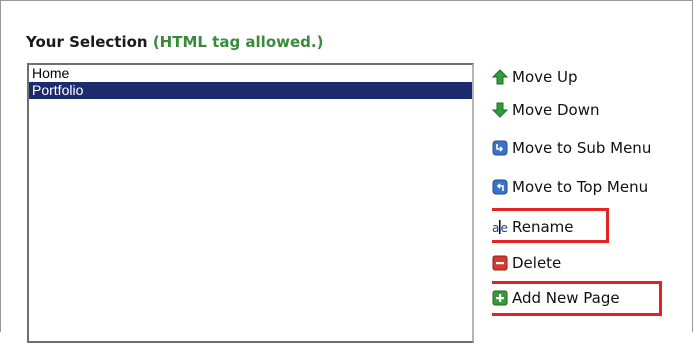 Image resolution: width=693 pixels, height=343 pixels. I want to click on move-to-sub-menu-button: Move to Sub Menu, so click(571, 148).